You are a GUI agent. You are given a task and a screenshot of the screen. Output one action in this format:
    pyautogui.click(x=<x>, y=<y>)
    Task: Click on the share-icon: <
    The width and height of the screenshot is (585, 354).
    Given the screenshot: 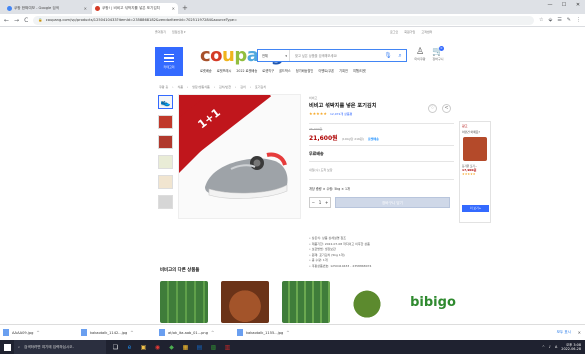 What is the action you would take?
    pyautogui.click(x=446, y=108)
    